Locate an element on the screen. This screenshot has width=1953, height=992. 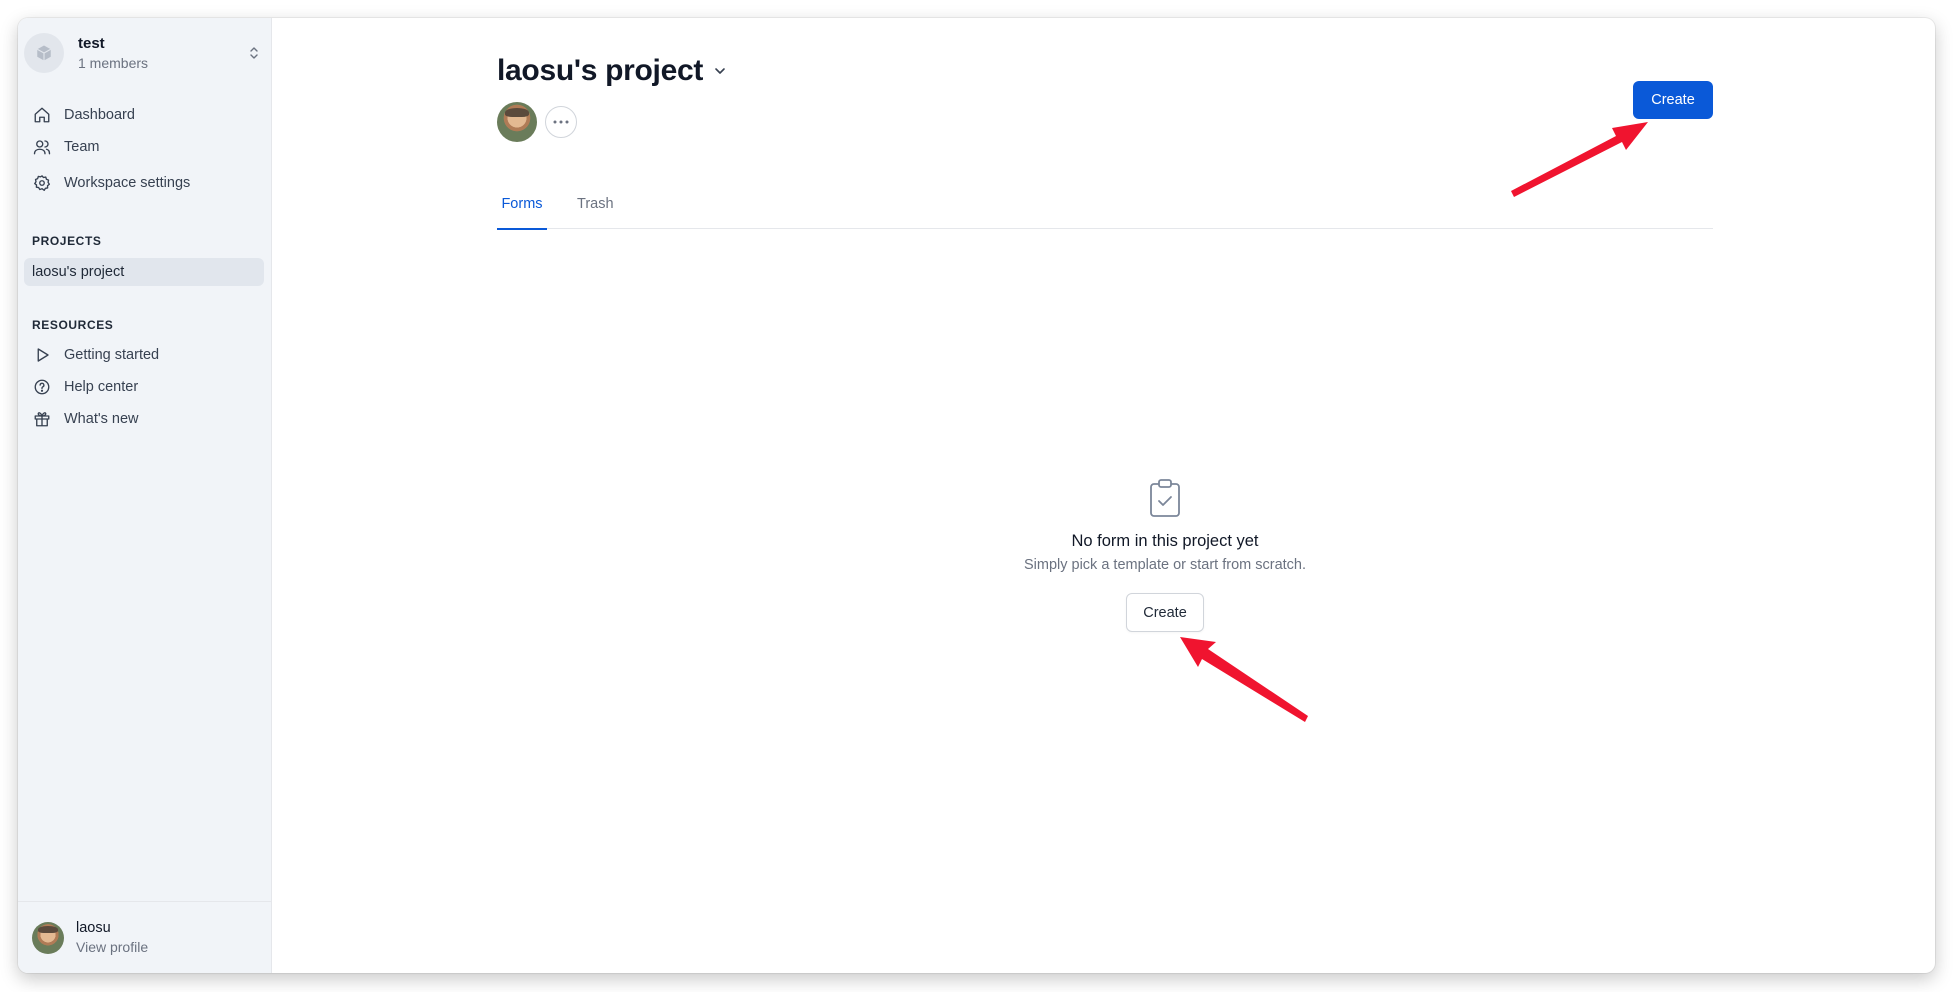
users-icon is located at coordinates (42, 147).